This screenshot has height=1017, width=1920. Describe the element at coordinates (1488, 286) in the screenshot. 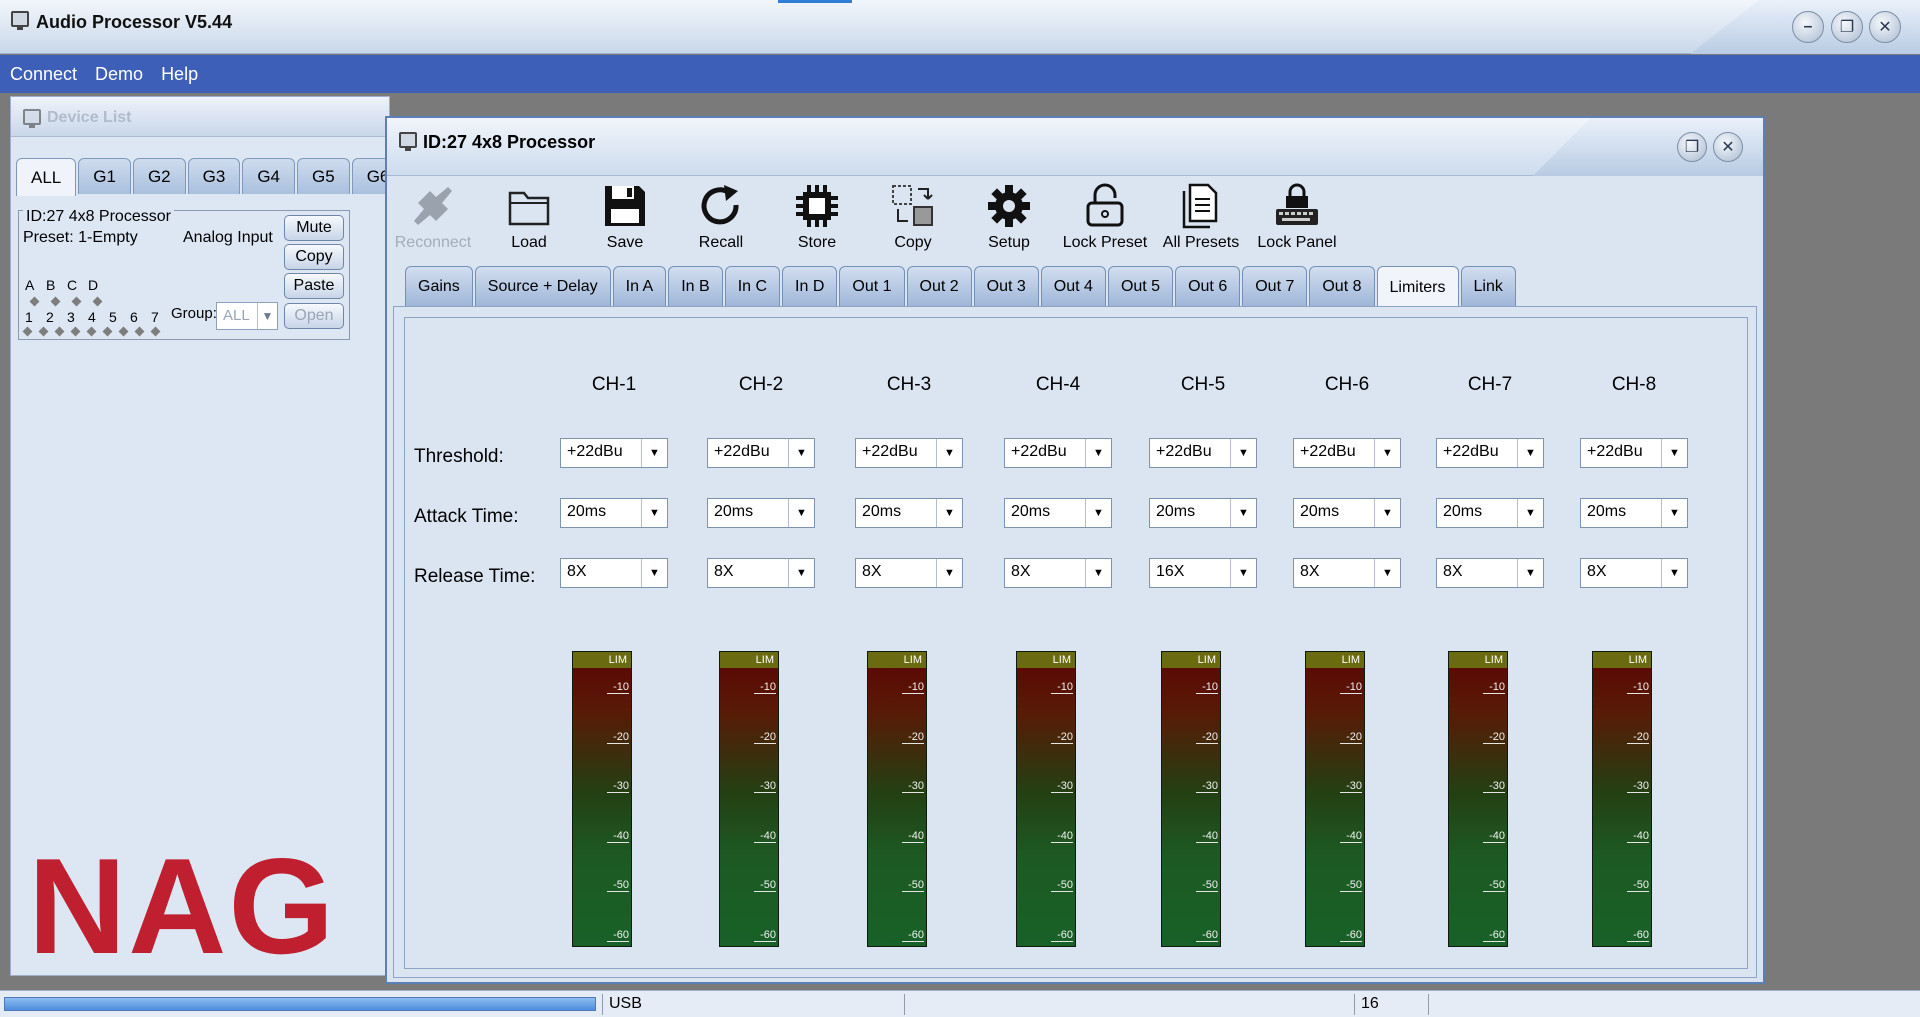

I see `tab-link: Link` at that location.